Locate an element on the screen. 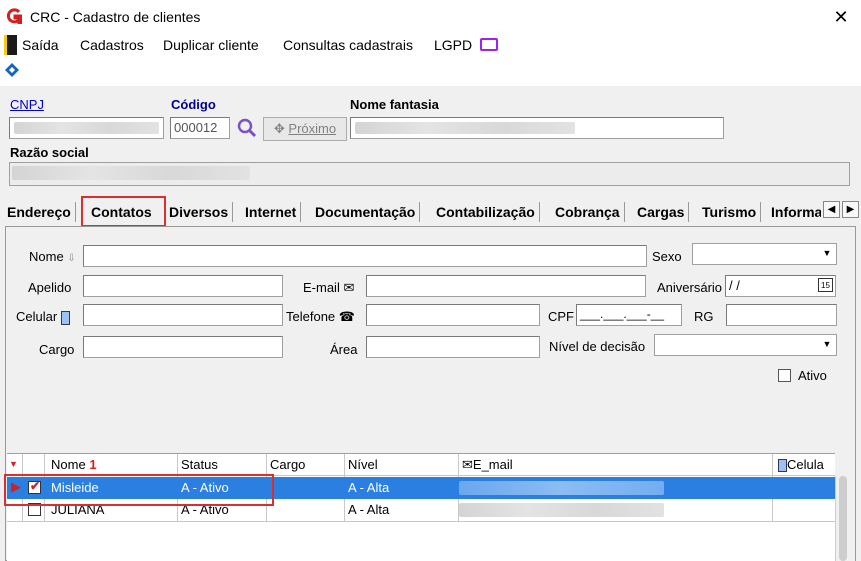  rg-field is located at coordinates (781, 315).